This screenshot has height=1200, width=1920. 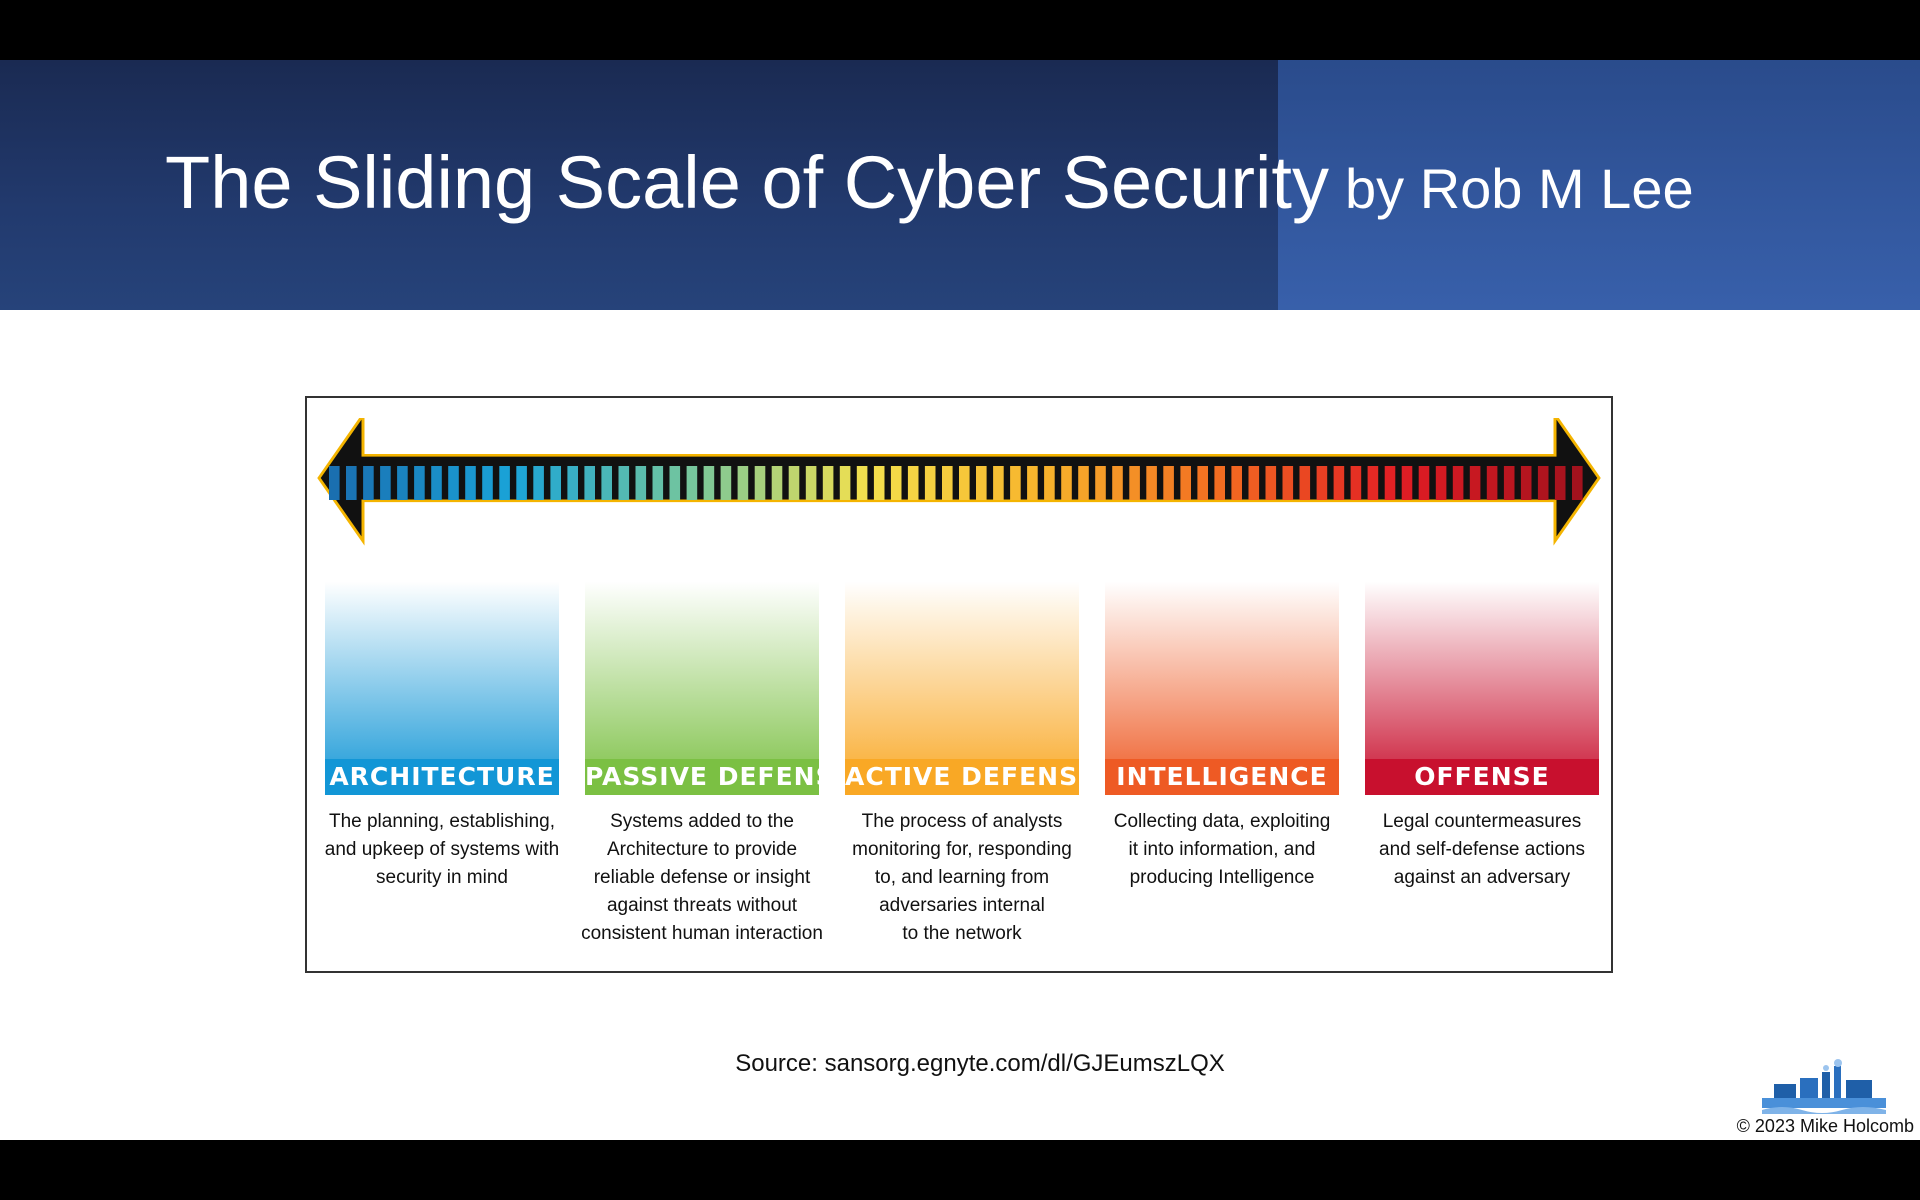 I want to click on offense-label: OFFENSE, so click(x=1482, y=777).